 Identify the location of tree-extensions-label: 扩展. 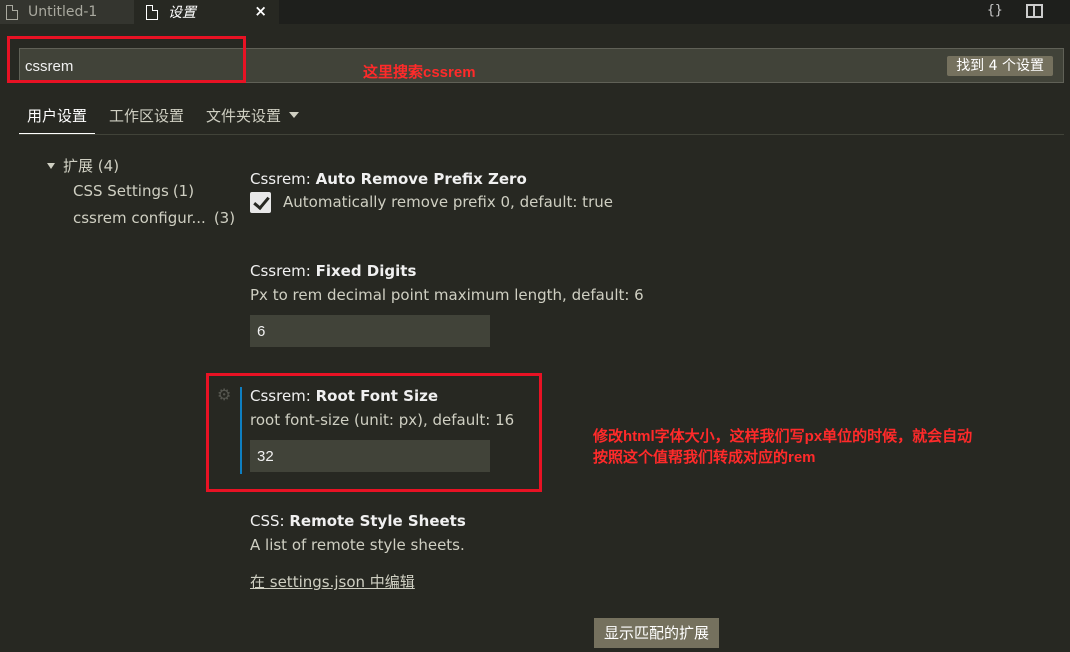
(78, 166).